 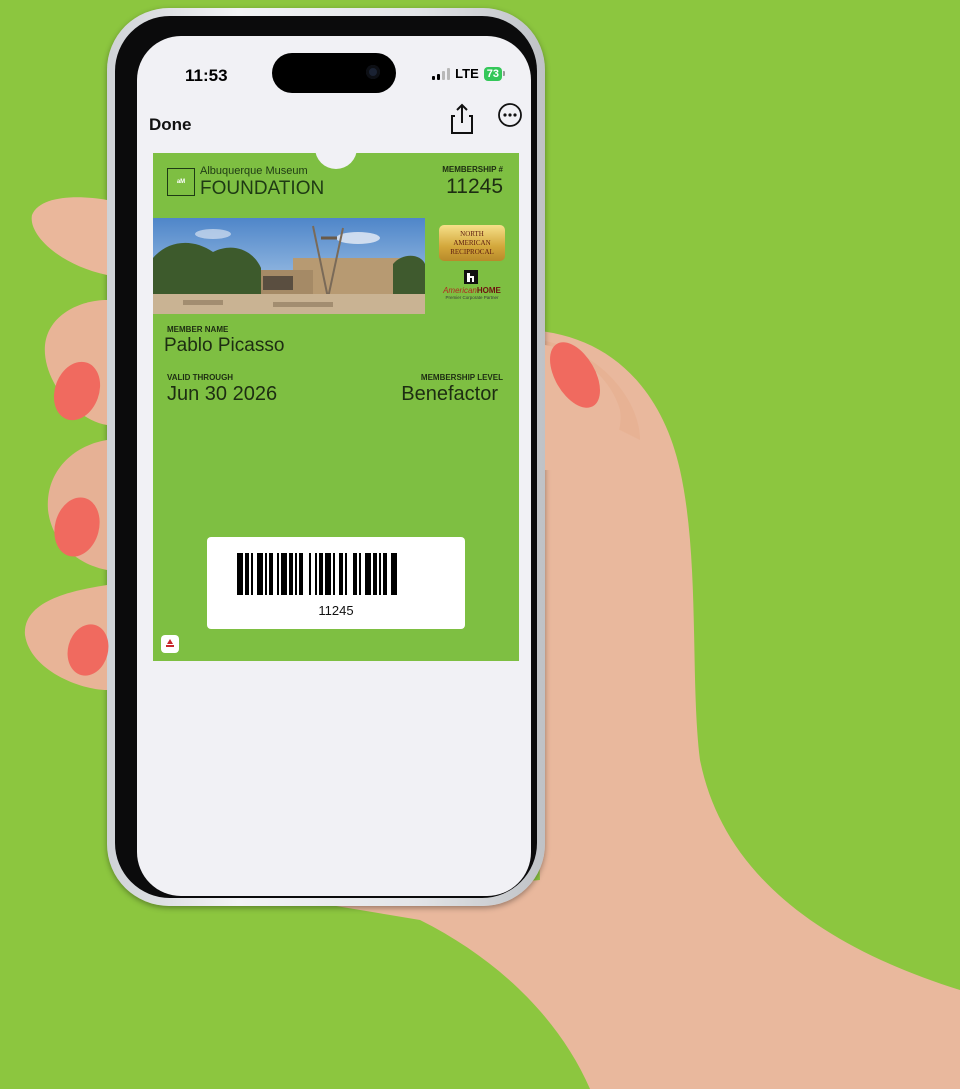 I want to click on barcode, so click(x=317, y=574).